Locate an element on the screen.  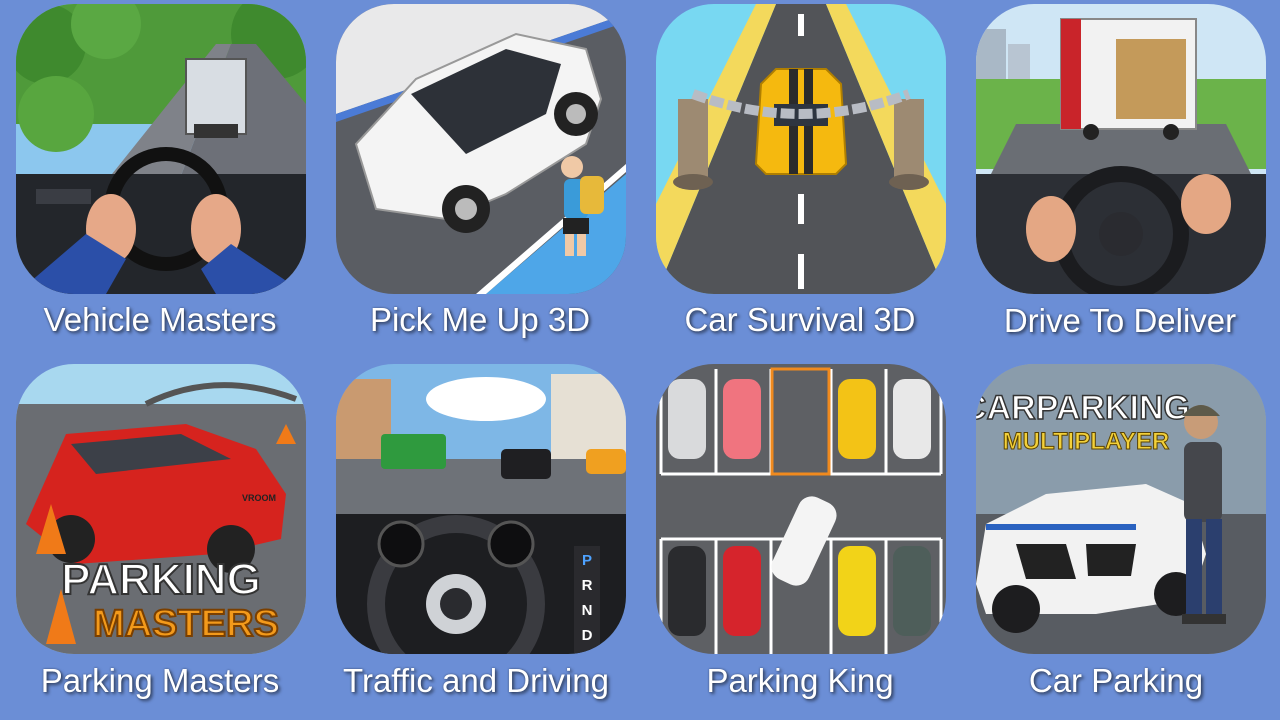
gear-n-text: N is located at coordinates (587, 610).